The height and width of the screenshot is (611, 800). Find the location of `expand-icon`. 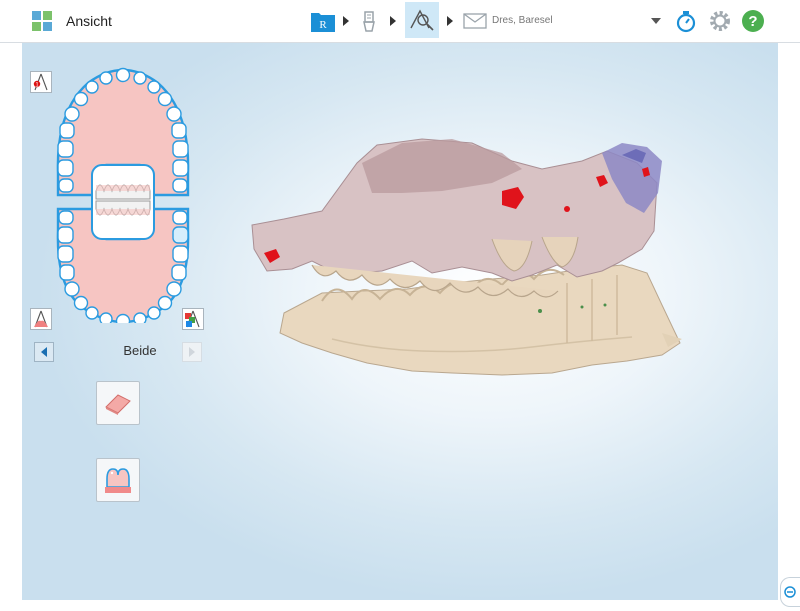

expand-icon is located at coordinates (790, 592).